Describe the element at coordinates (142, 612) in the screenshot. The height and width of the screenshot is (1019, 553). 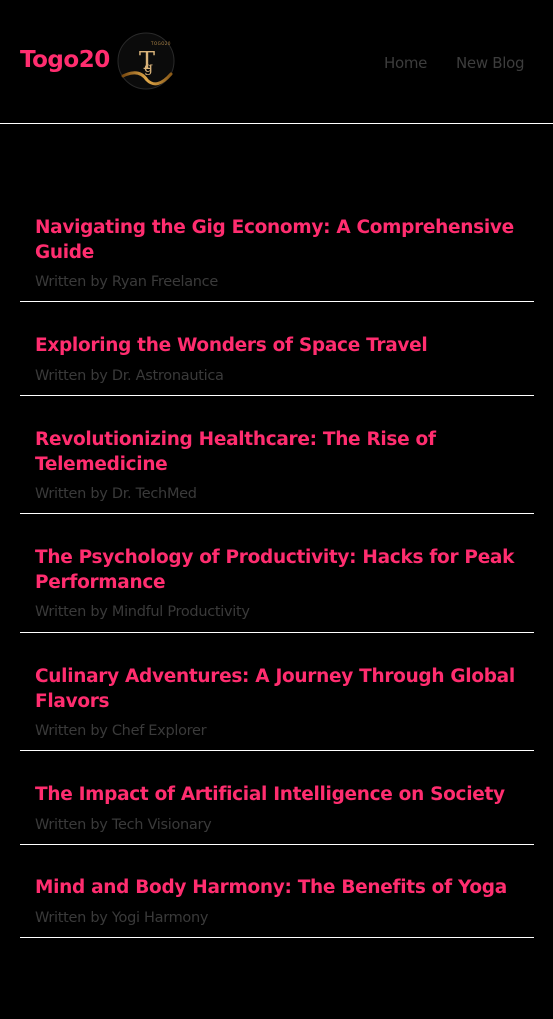
I see `post-author: Written by Mindful Productivity` at that location.